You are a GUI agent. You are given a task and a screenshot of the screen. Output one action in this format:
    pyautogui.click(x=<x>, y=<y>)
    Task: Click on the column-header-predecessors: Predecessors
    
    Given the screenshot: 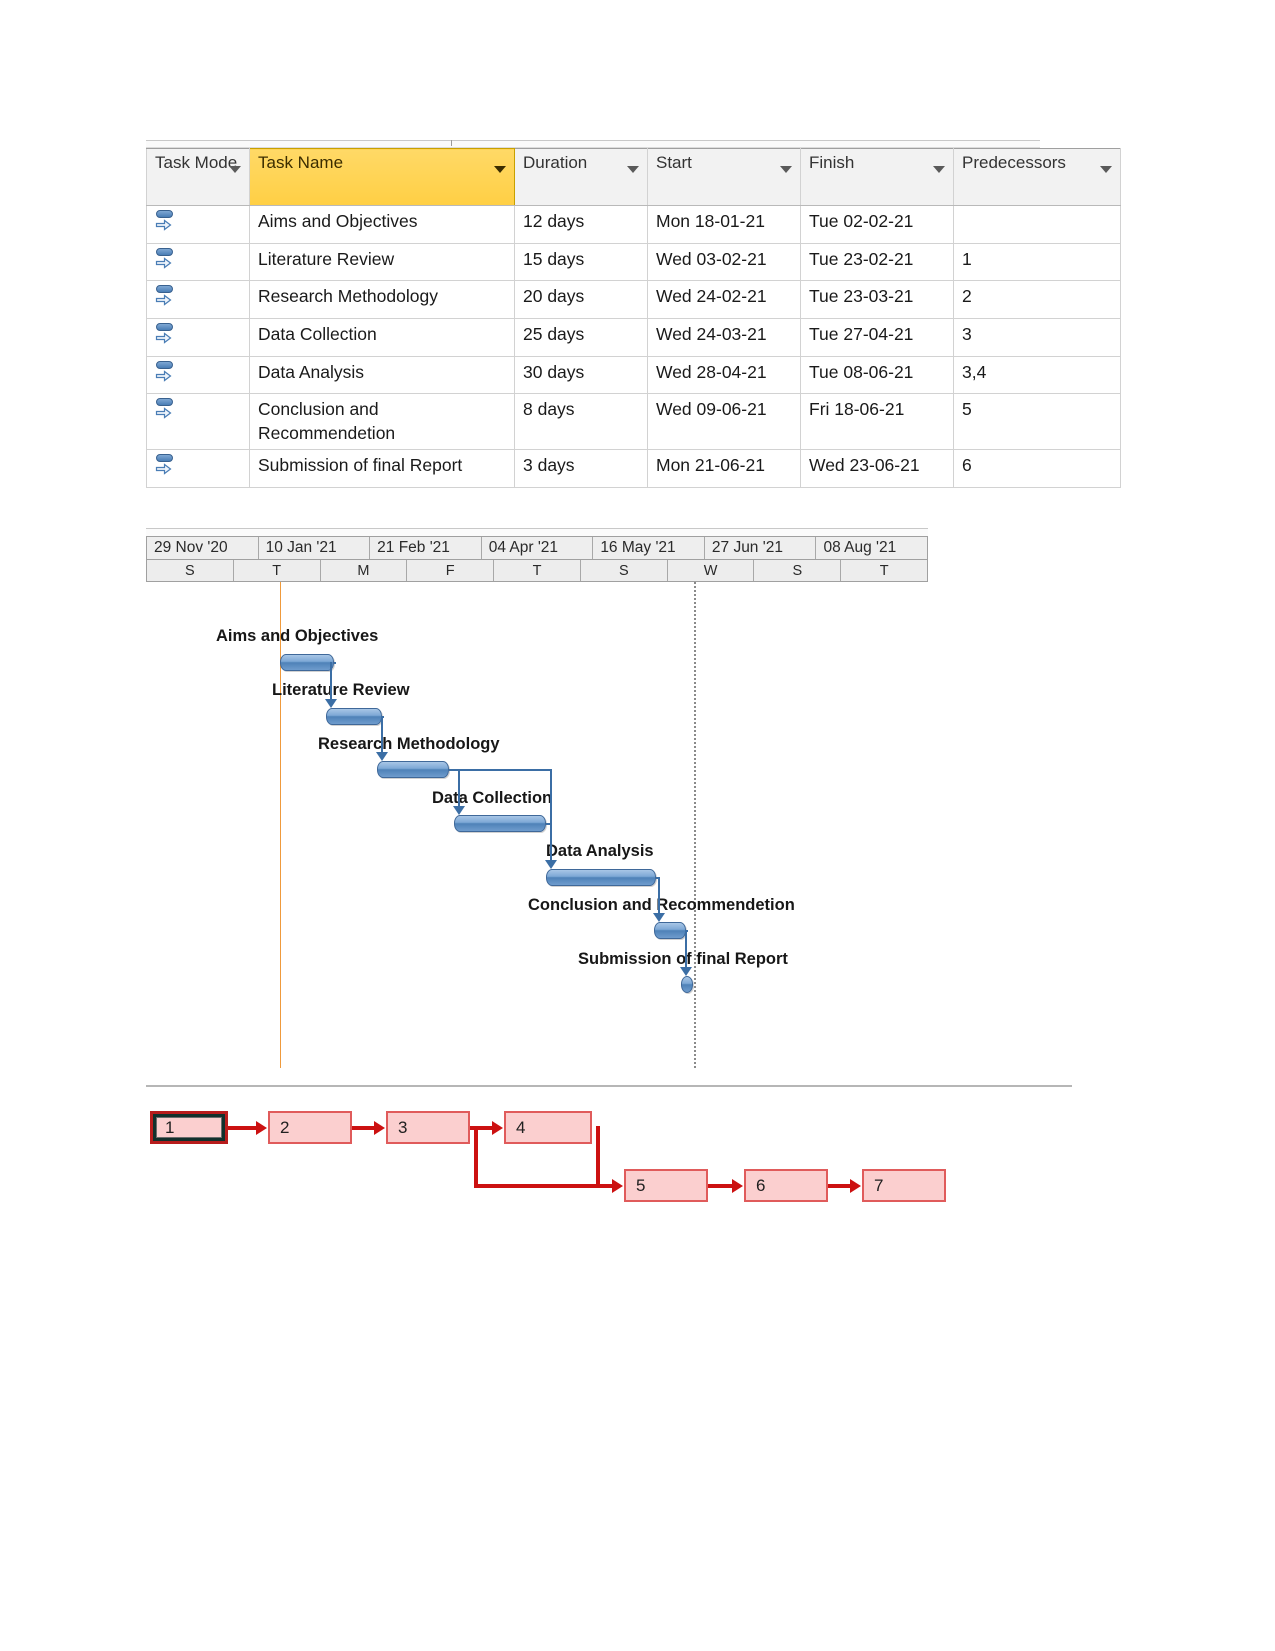 What is the action you would take?
    pyautogui.click(x=1037, y=177)
    